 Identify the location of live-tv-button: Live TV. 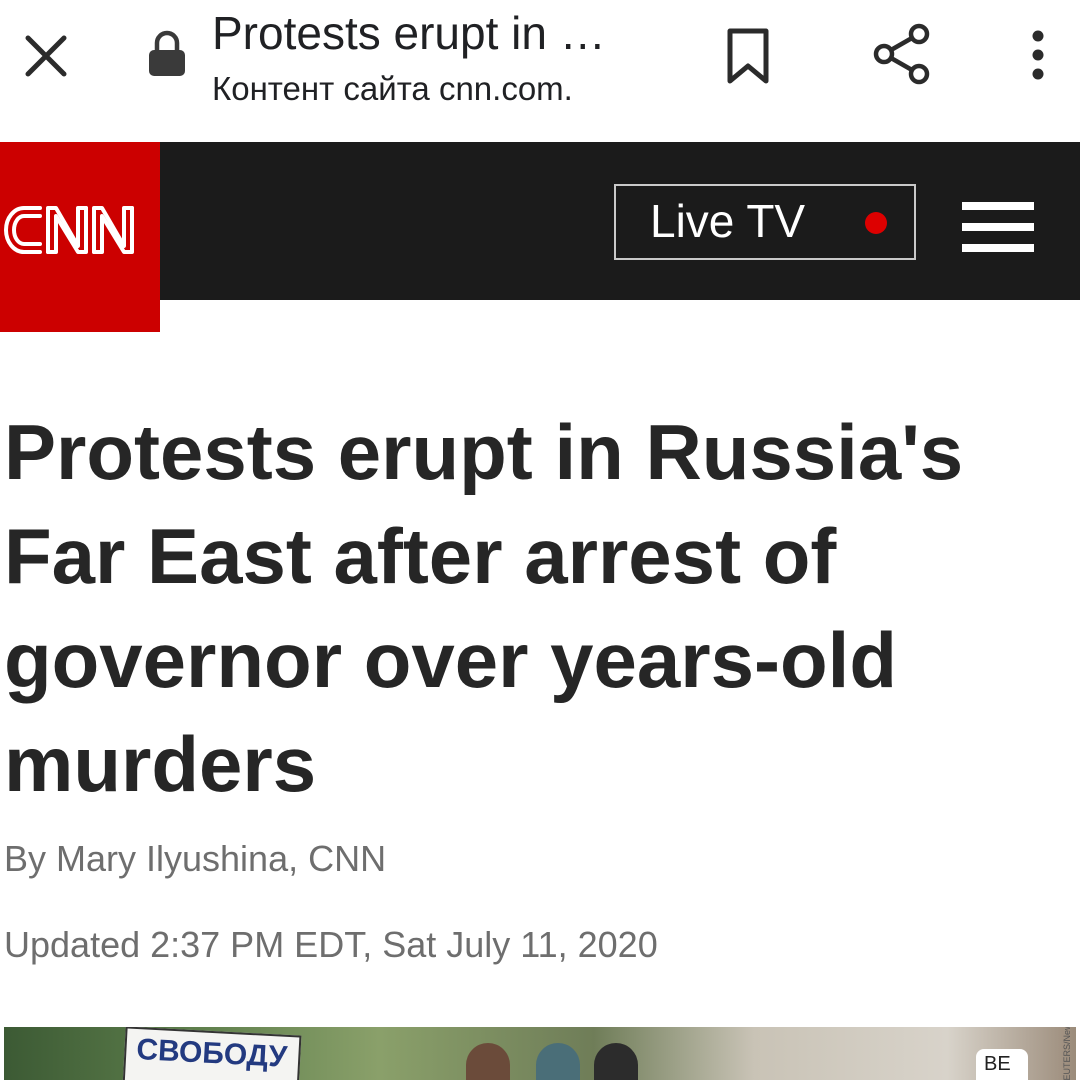
(765, 222).